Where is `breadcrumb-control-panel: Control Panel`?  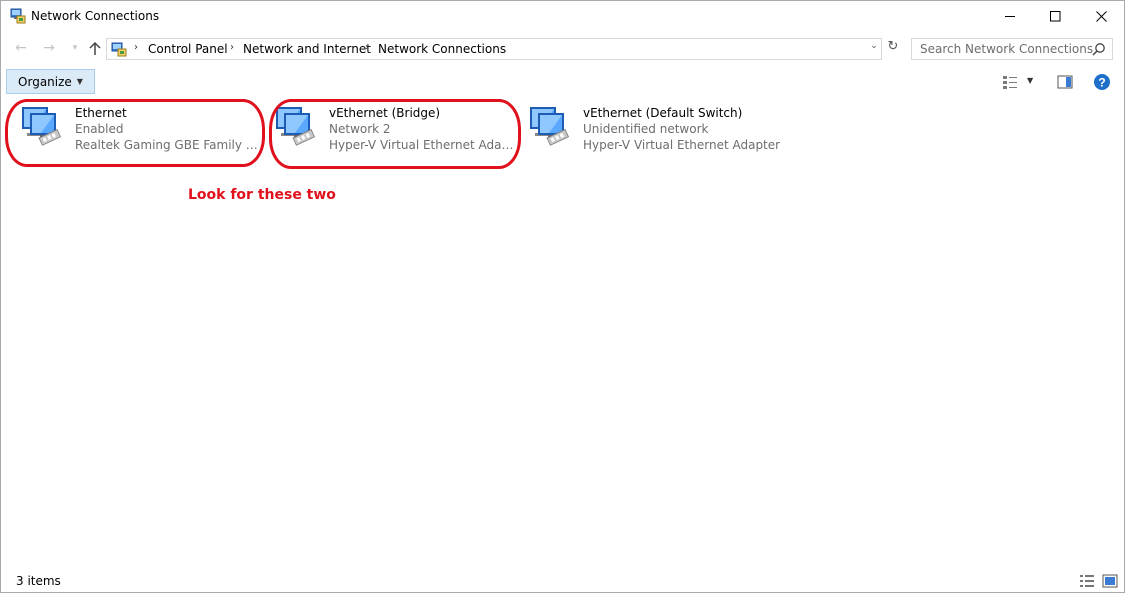
breadcrumb-control-panel: Control Panel is located at coordinates (188, 49).